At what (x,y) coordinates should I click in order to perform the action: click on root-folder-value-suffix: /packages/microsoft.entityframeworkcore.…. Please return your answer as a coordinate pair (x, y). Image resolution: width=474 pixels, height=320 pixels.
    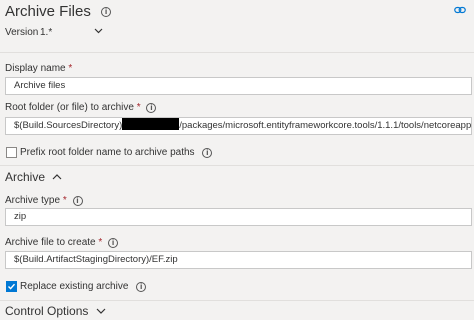
    Looking at the image, I should click on (325, 125).